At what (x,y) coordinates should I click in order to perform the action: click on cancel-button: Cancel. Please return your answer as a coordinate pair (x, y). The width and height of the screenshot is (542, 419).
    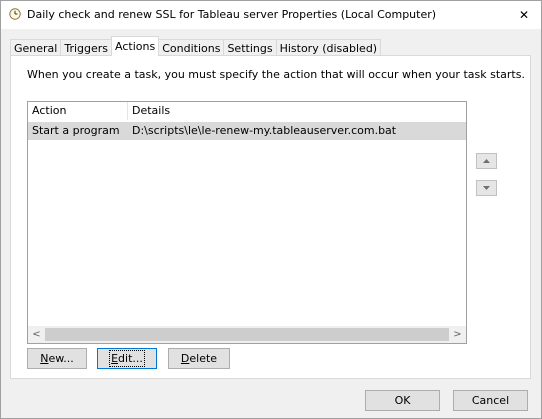
    Looking at the image, I should click on (490, 400).